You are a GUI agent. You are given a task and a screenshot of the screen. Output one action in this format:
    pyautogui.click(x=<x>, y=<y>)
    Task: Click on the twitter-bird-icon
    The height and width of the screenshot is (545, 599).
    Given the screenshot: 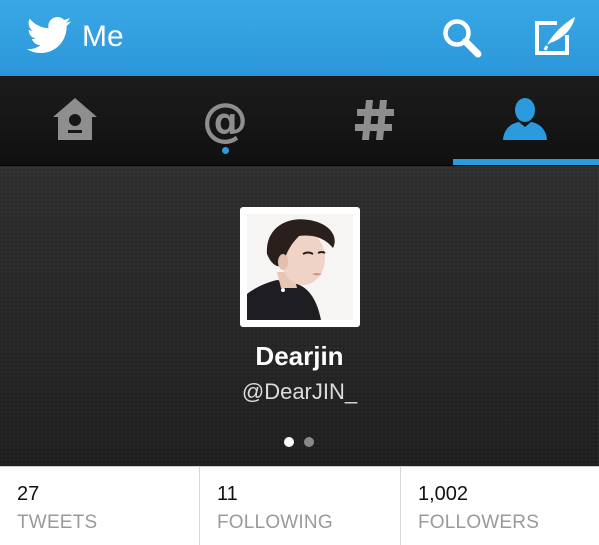 What is the action you would take?
    pyautogui.click(x=48, y=35)
    